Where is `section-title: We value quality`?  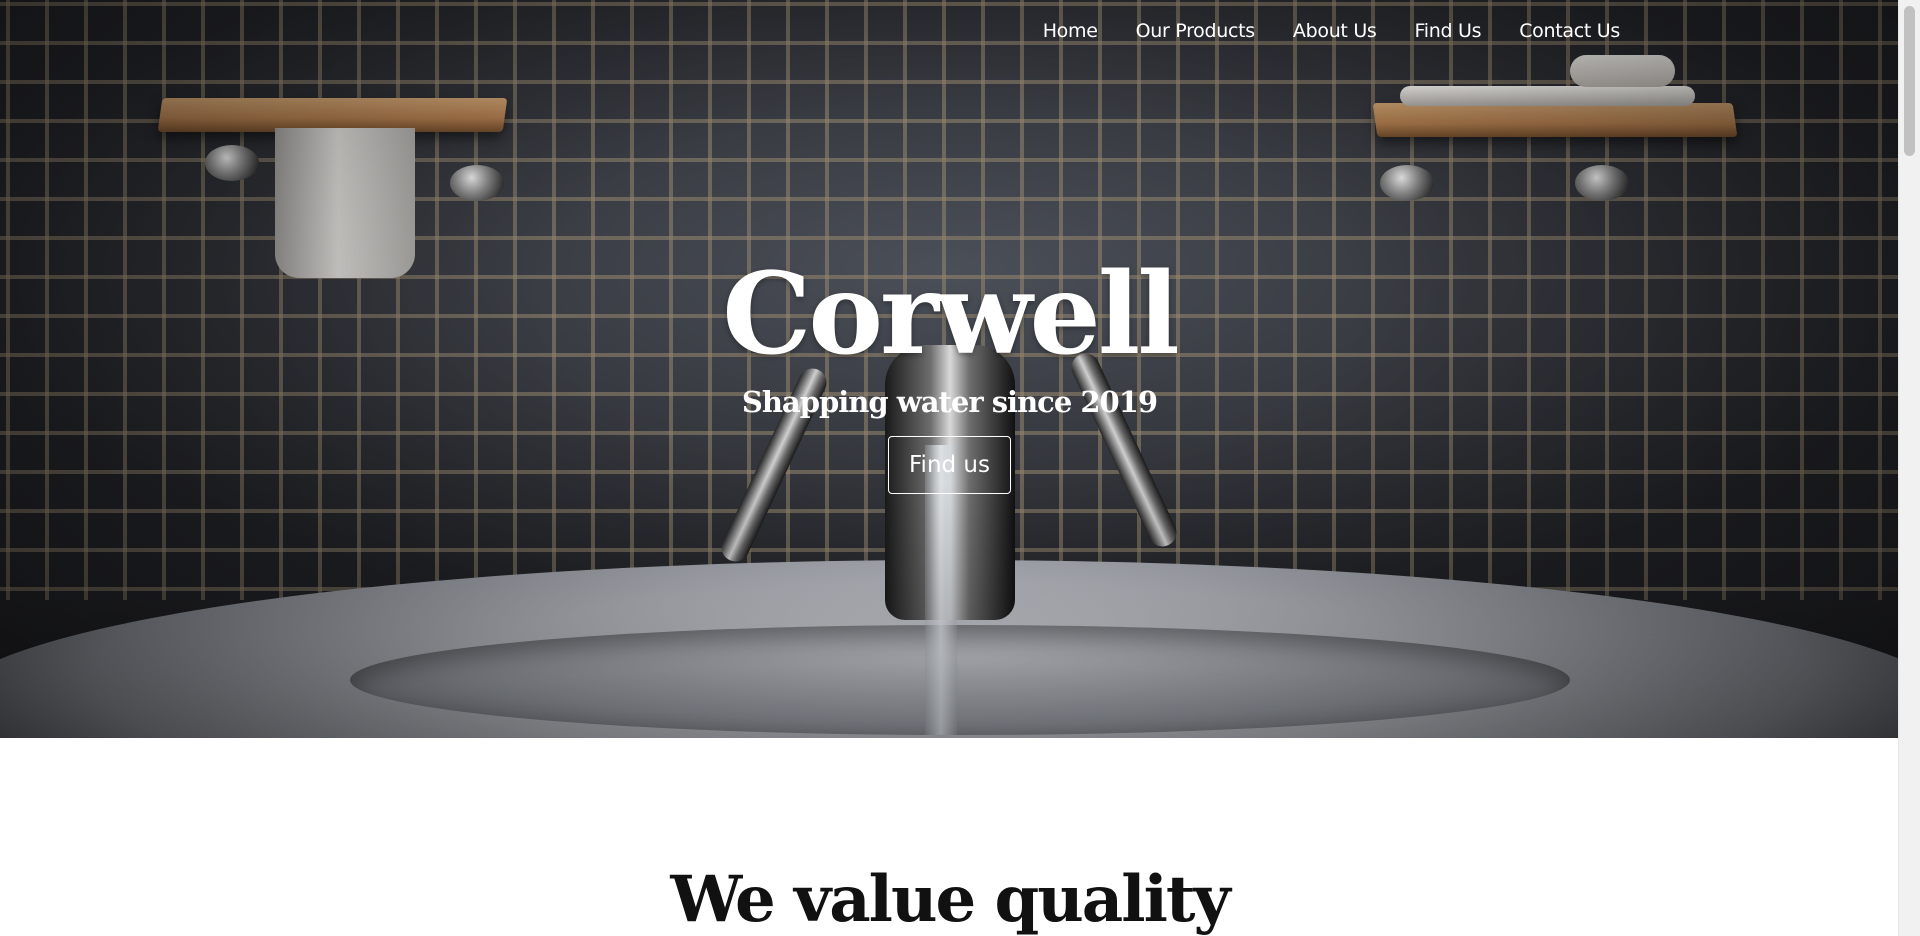
section-title: We value quality is located at coordinates (950, 899).